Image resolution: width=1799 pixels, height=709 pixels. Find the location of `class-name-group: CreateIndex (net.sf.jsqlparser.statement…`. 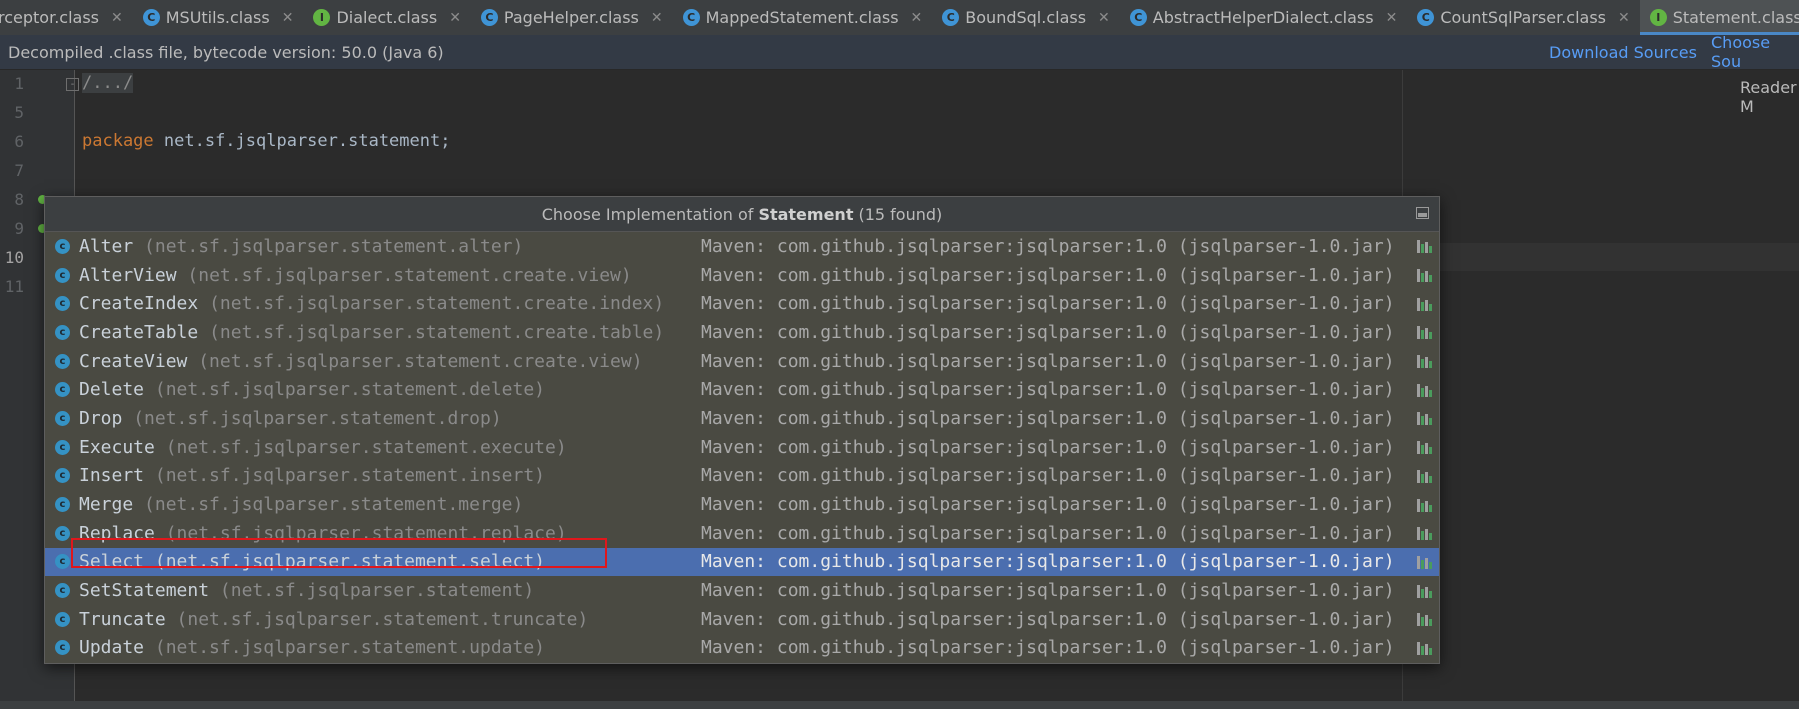

class-name-group: CreateIndex (net.sf.jsqlparser.statement… is located at coordinates (371, 303).